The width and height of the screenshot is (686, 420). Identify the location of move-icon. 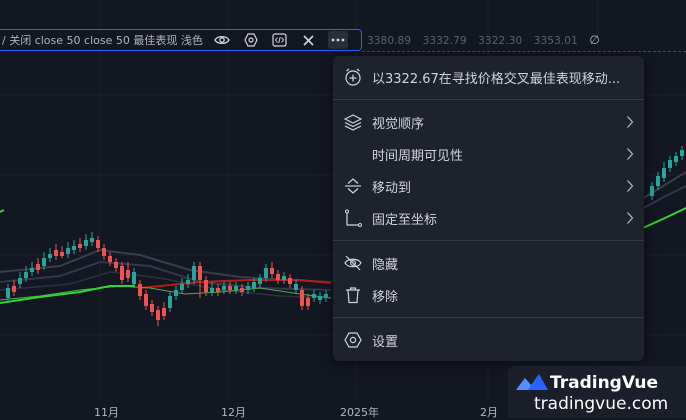
(353, 186).